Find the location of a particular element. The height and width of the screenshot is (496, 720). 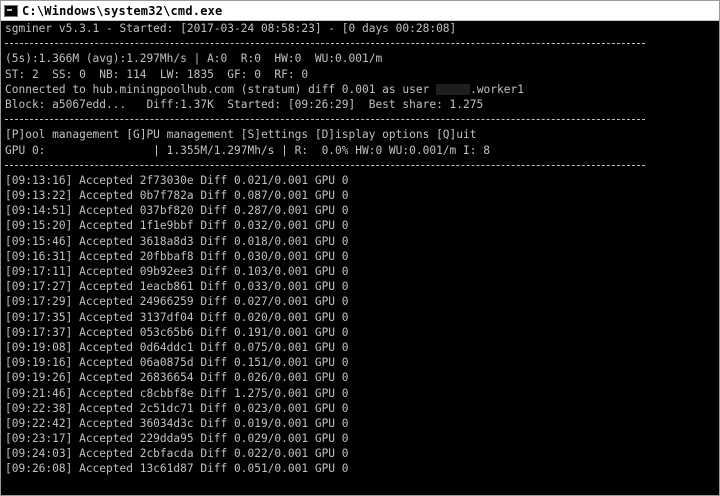

cmd-icon is located at coordinates (11, 10).